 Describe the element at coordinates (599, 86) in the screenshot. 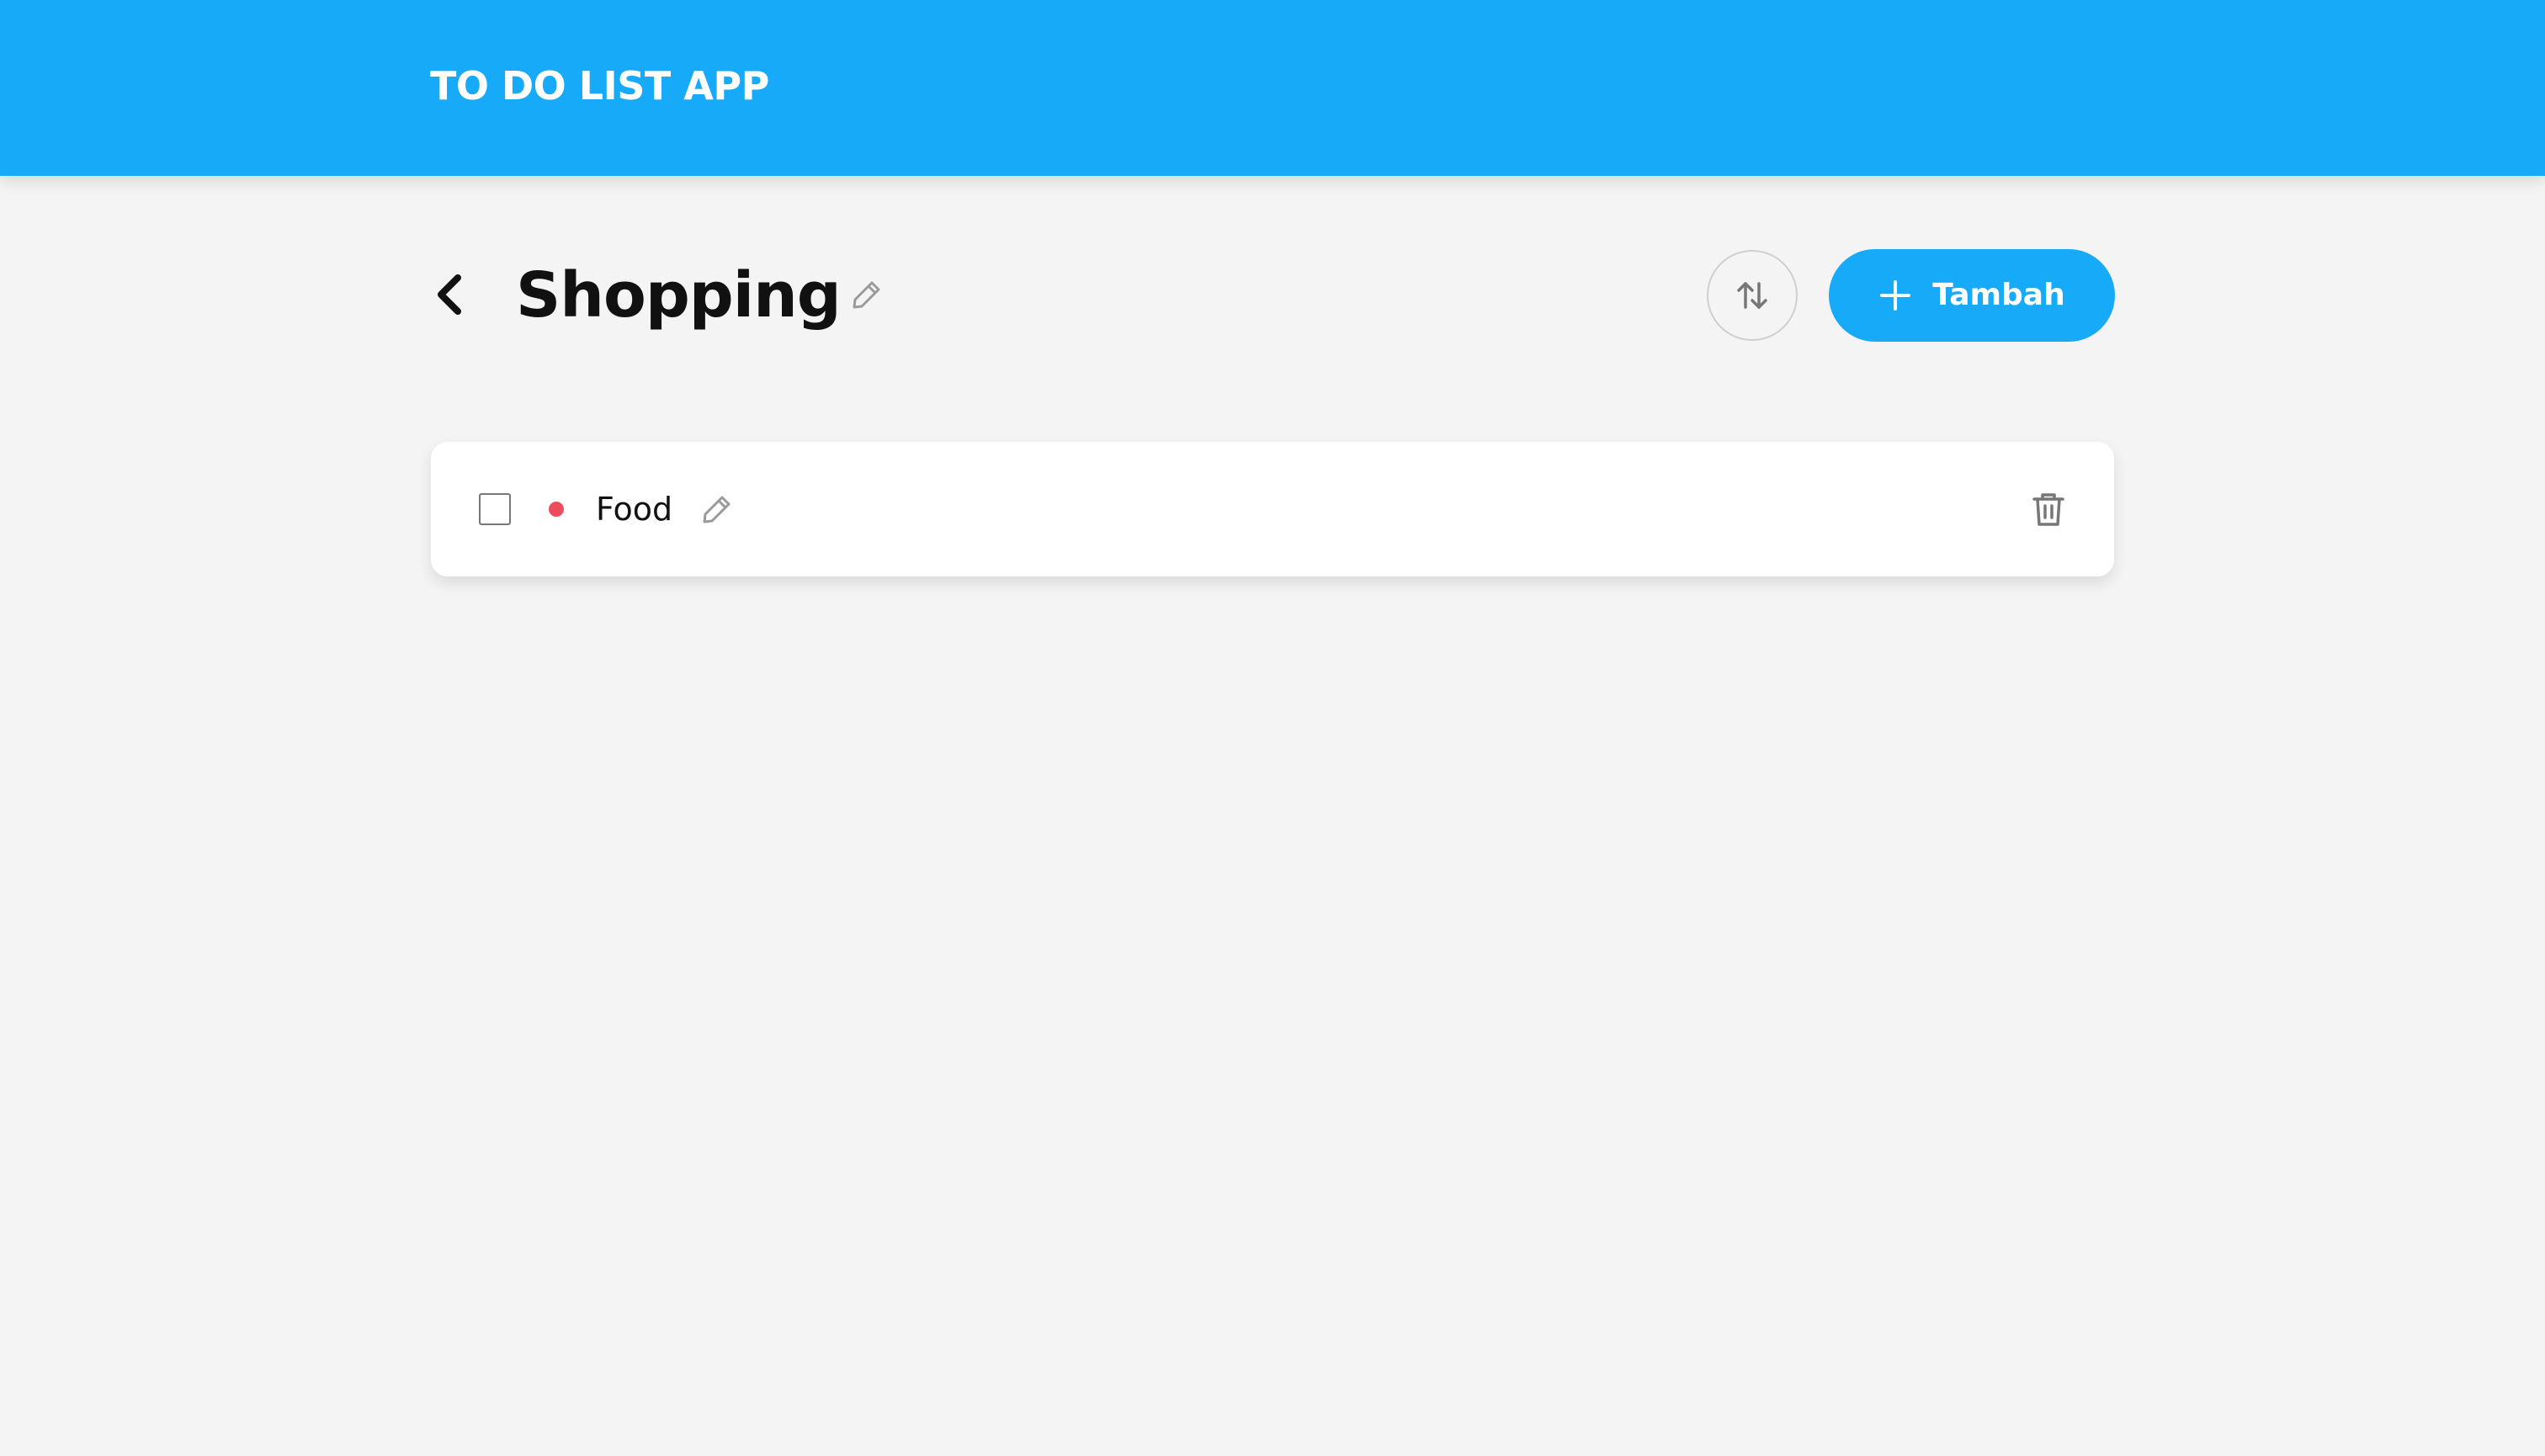

I see `app-title: TO DO LIST APP` at that location.